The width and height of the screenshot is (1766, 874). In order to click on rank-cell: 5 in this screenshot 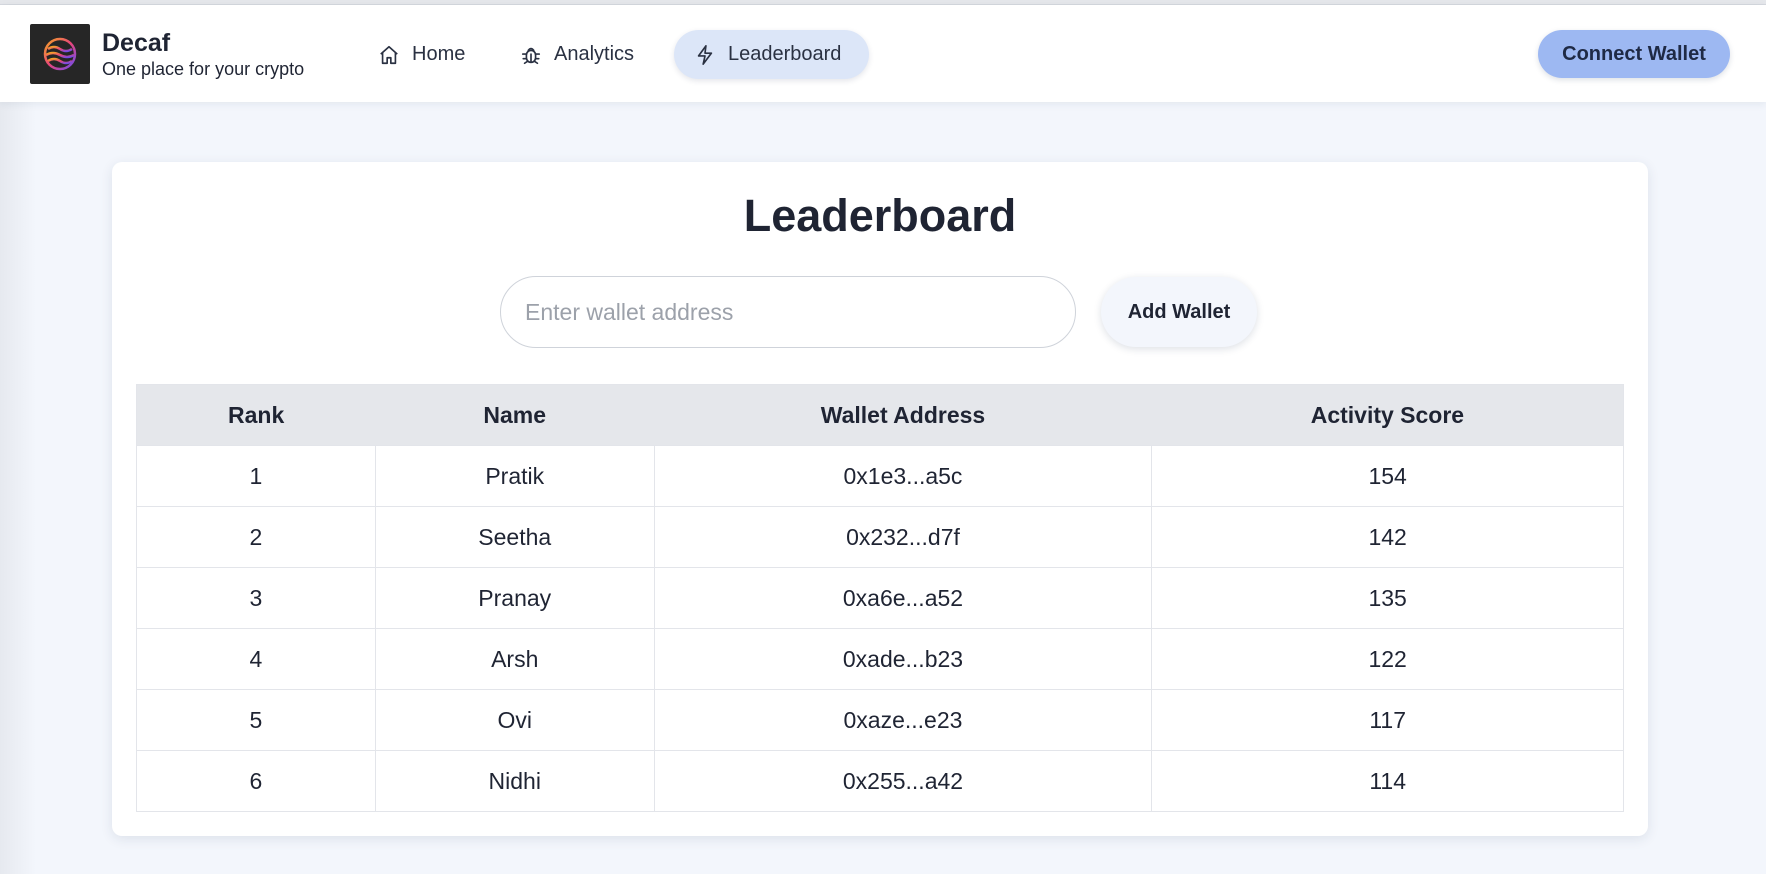, I will do `click(256, 720)`.